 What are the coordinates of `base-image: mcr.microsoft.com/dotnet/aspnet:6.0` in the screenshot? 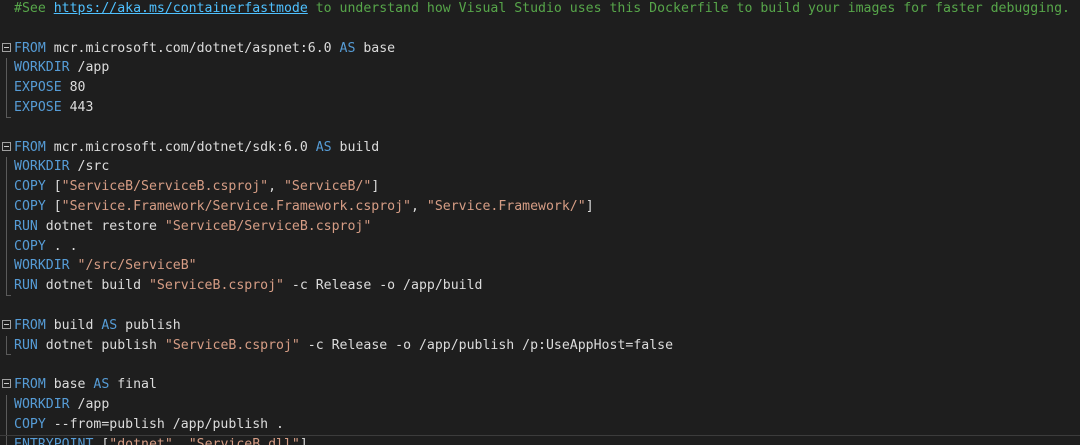 It's located at (192, 48).